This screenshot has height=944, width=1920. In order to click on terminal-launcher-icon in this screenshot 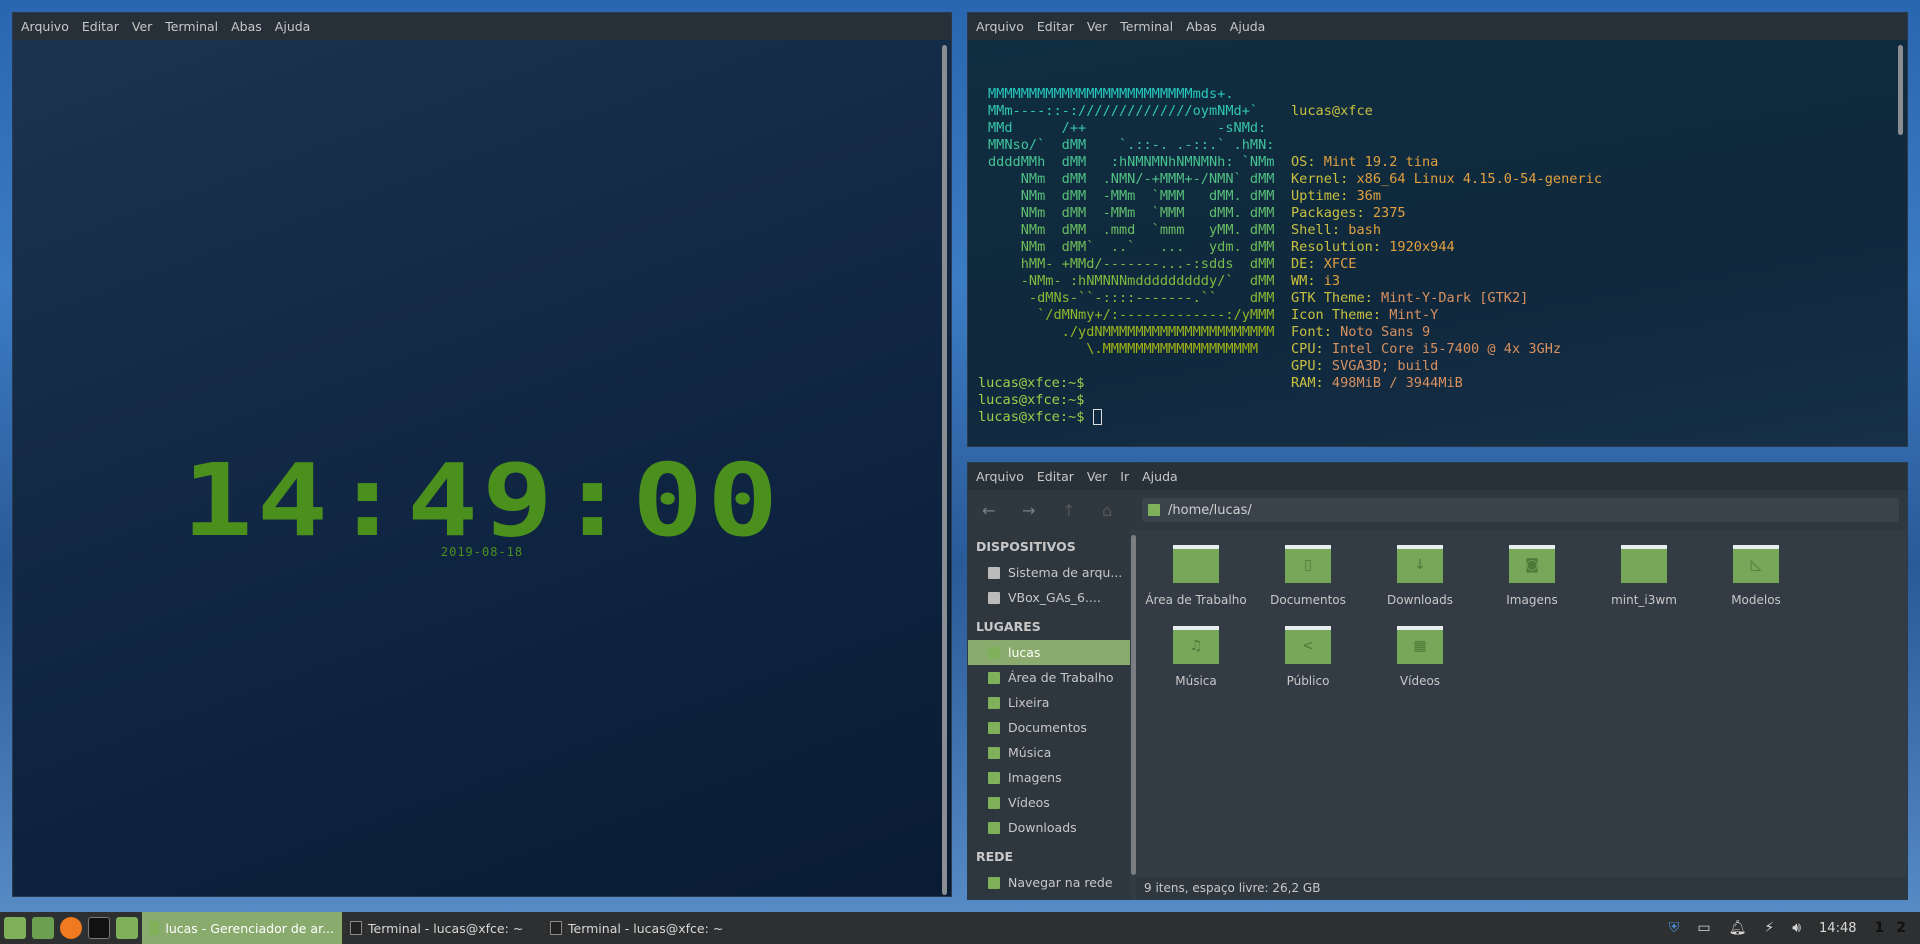, I will do `click(99, 928)`.